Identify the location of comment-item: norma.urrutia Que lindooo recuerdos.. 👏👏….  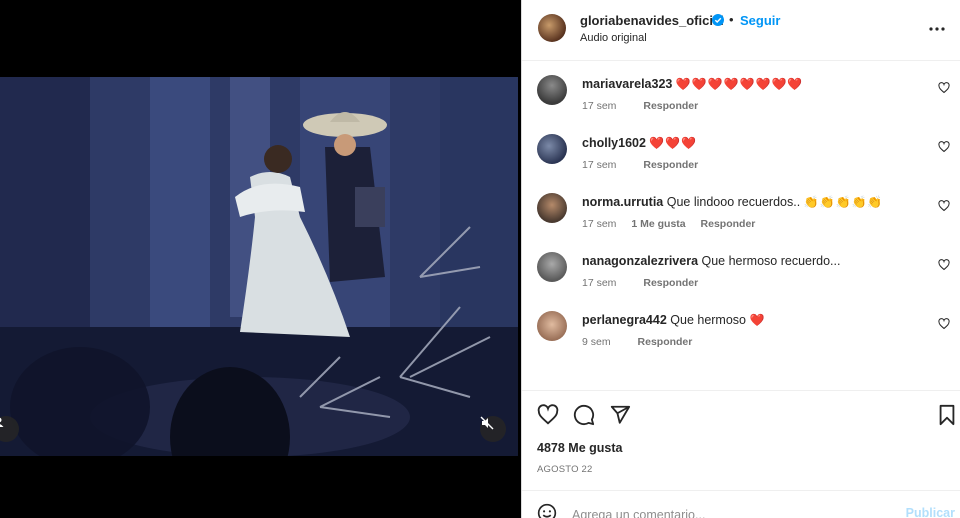
(741, 208).